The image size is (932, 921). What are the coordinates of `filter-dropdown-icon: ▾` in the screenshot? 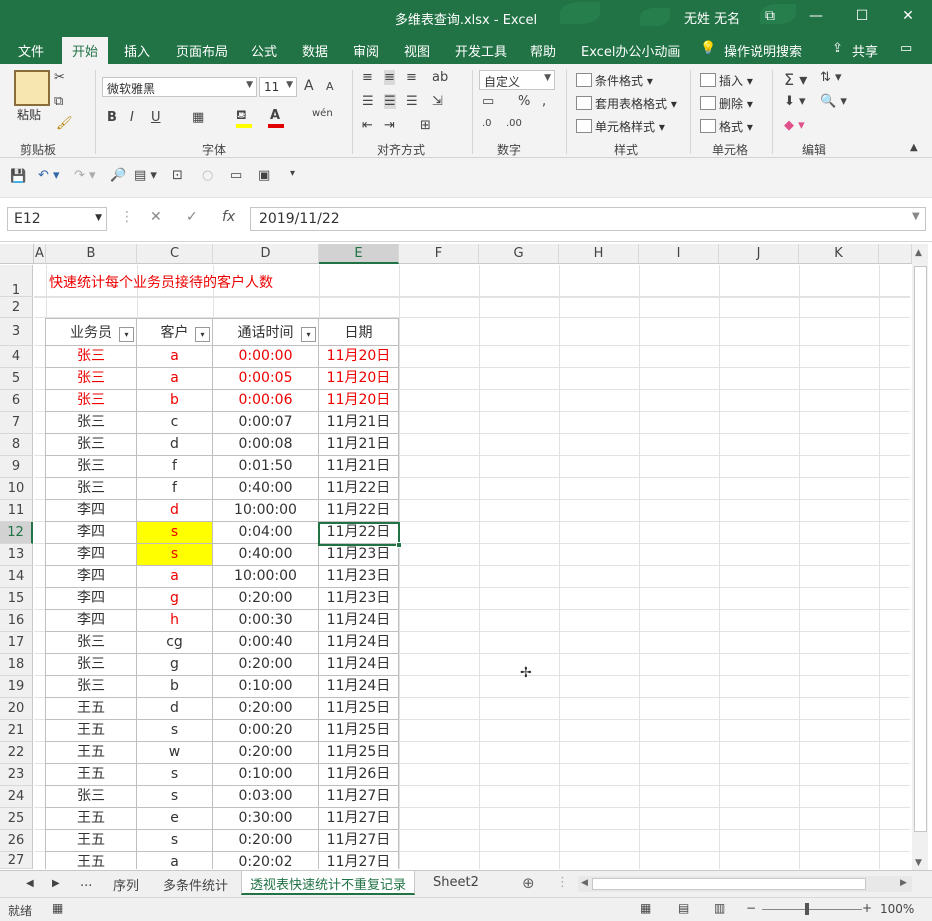 It's located at (202, 334).